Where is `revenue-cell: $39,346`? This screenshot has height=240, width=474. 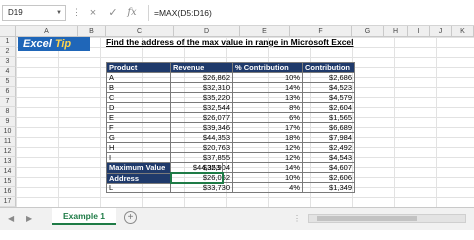
revenue-cell: $39,346 is located at coordinates (201, 127).